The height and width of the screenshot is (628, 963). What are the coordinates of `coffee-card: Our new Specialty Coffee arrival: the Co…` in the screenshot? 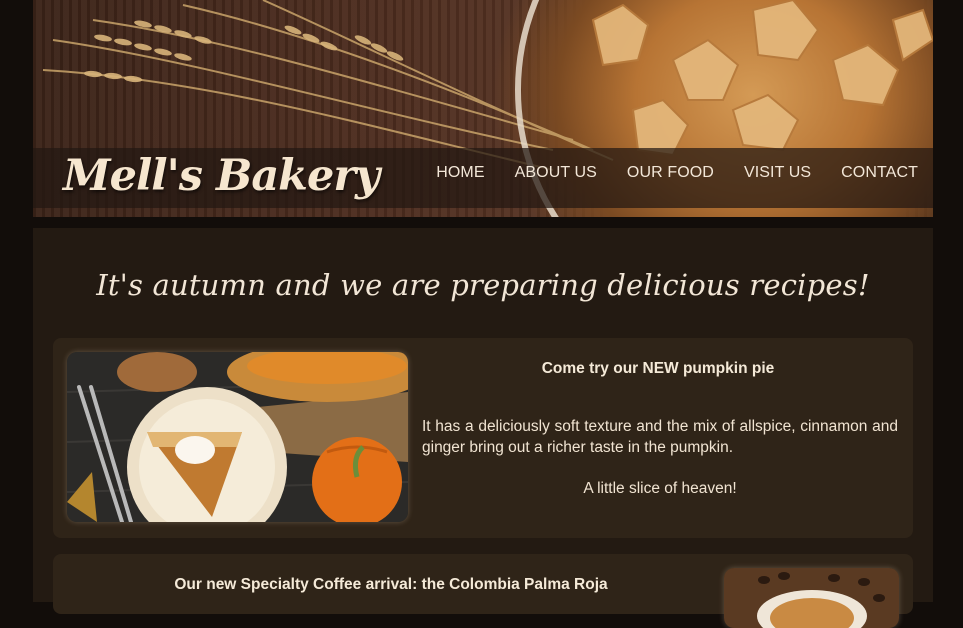 It's located at (483, 591).